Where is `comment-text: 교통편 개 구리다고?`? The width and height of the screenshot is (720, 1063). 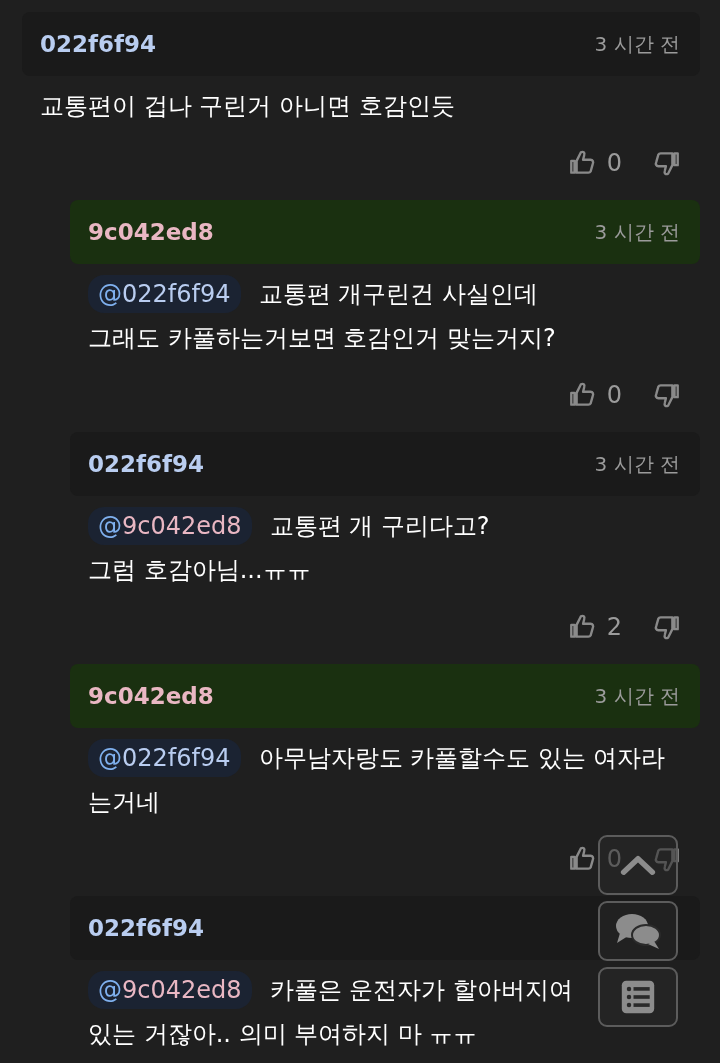 comment-text: 교통편 개 구리다고? is located at coordinates (379, 526).